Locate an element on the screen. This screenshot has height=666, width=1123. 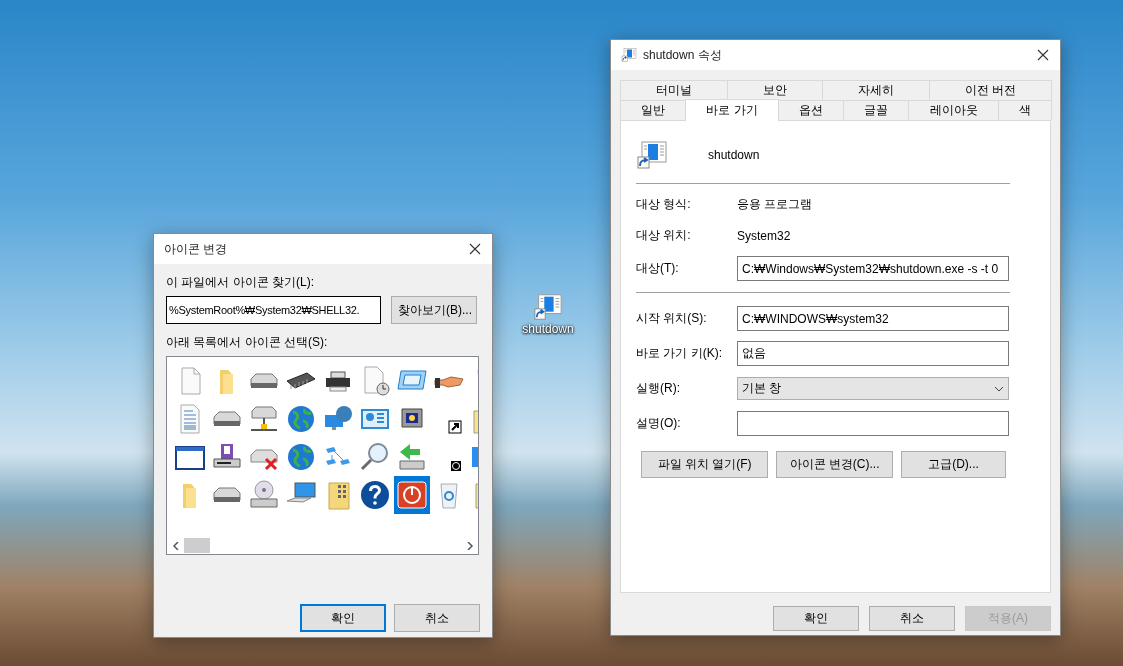
chevron-right-icon is located at coordinates (469, 545).